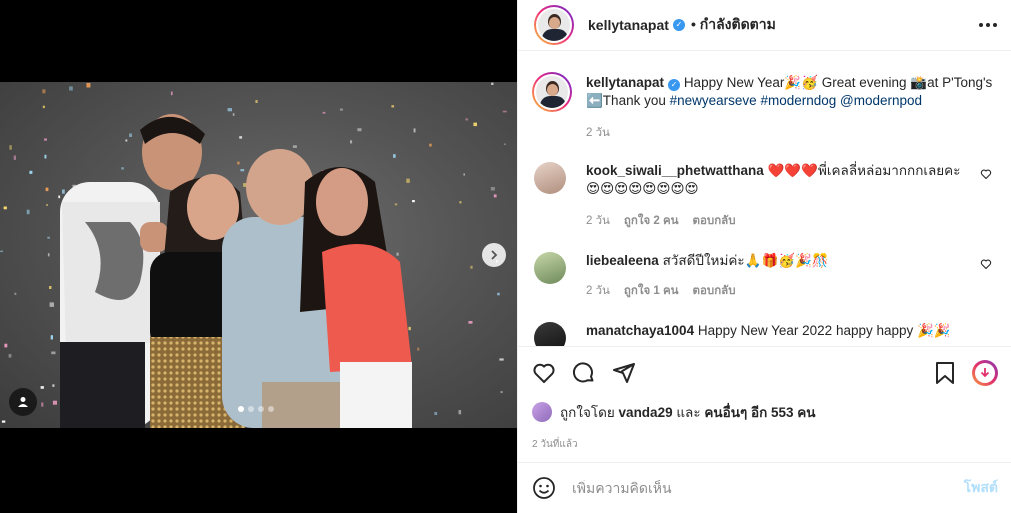 The width and height of the screenshot is (1011, 513). What do you see at coordinates (688, 412) in the screenshot?
I see `likes-conjunction: และ` at bounding box center [688, 412].